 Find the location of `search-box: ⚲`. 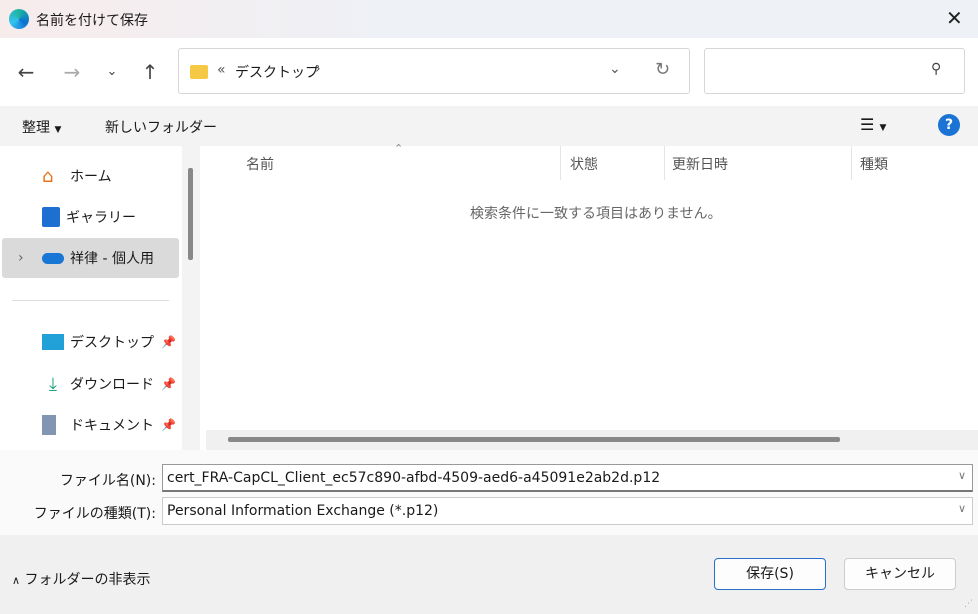

search-box: ⚲ is located at coordinates (834, 71).